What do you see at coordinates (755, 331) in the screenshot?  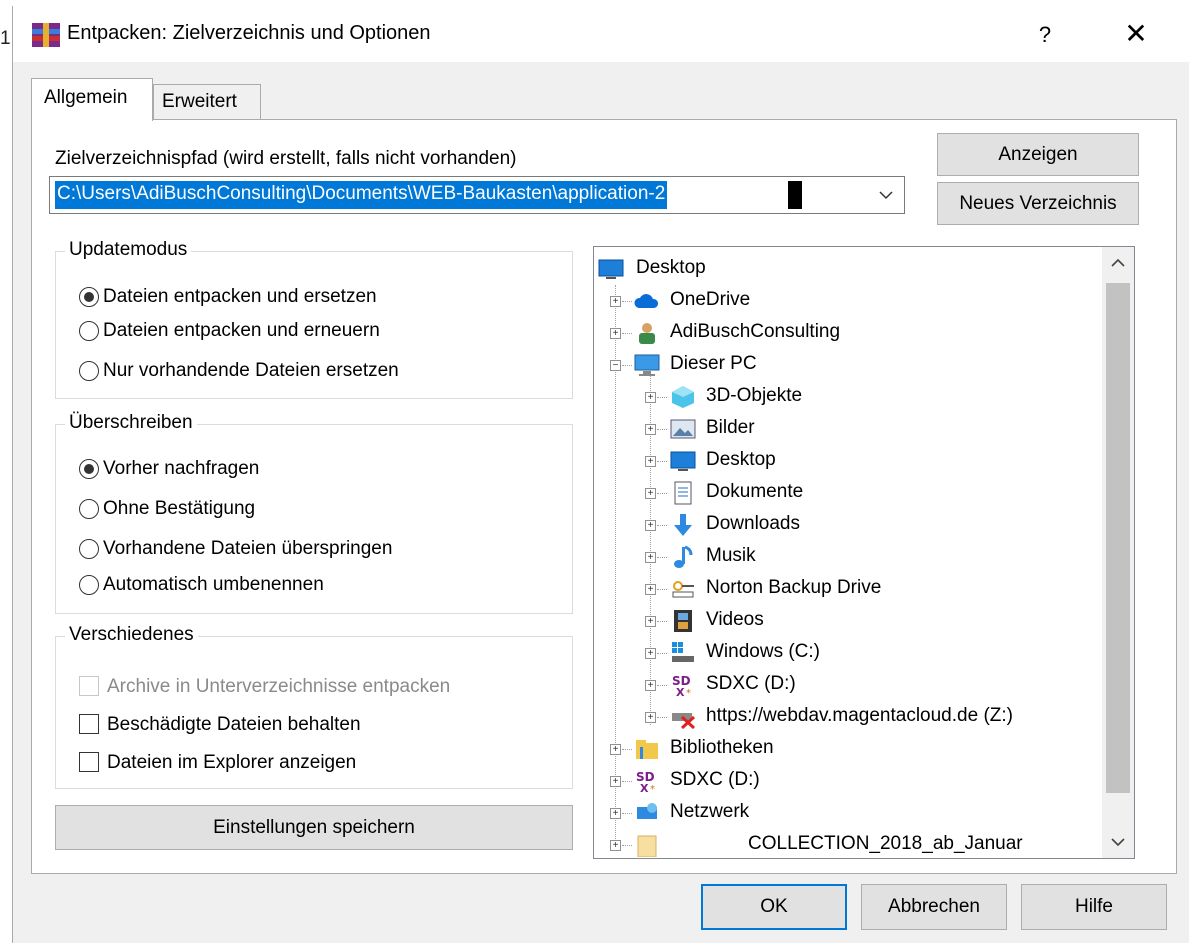 I see `tree-item-label: AdiBuschConsulting` at bounding box center [755, 331].